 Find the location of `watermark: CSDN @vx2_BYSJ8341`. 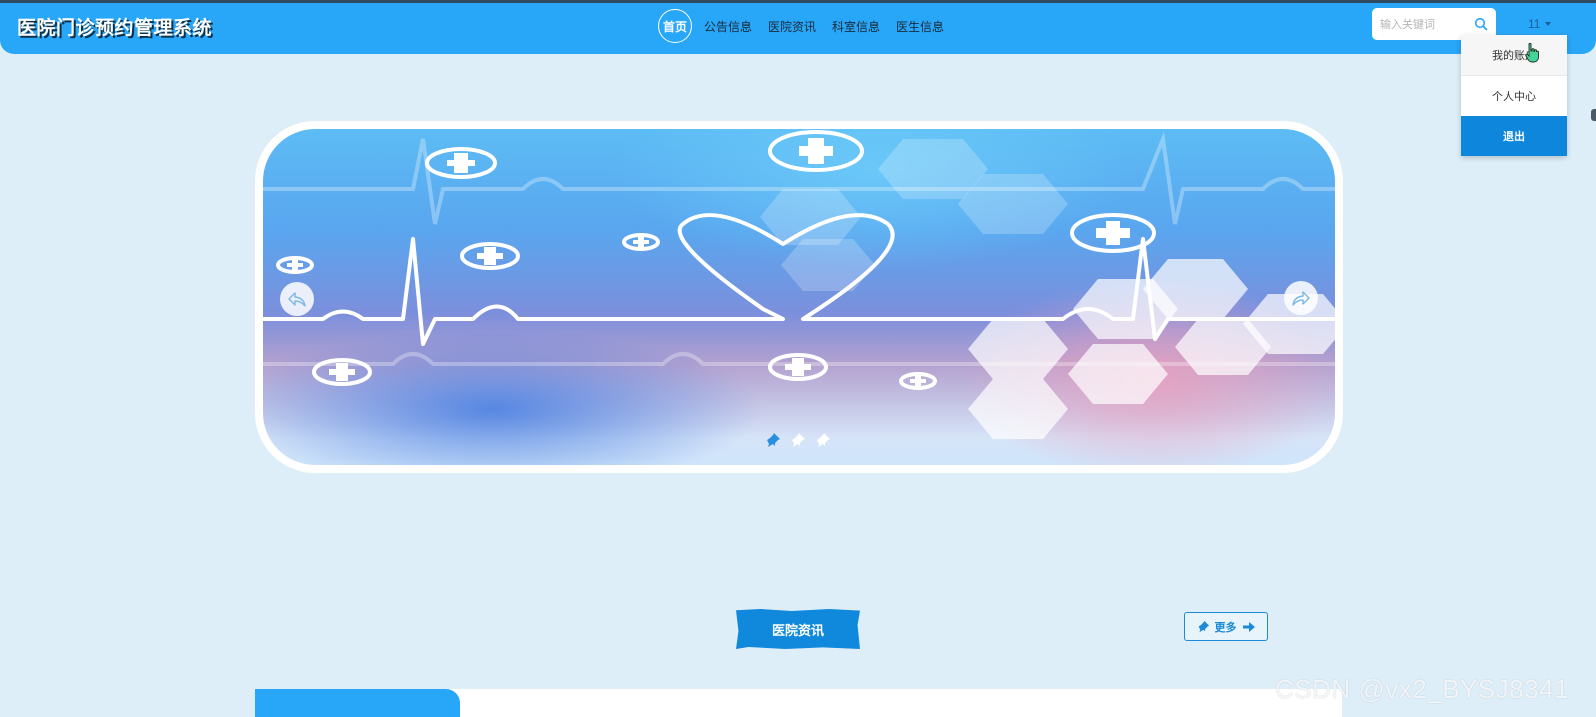

watermark: CSDN @vx2_BYSJ8341 is located at coordinates (1422, 689).